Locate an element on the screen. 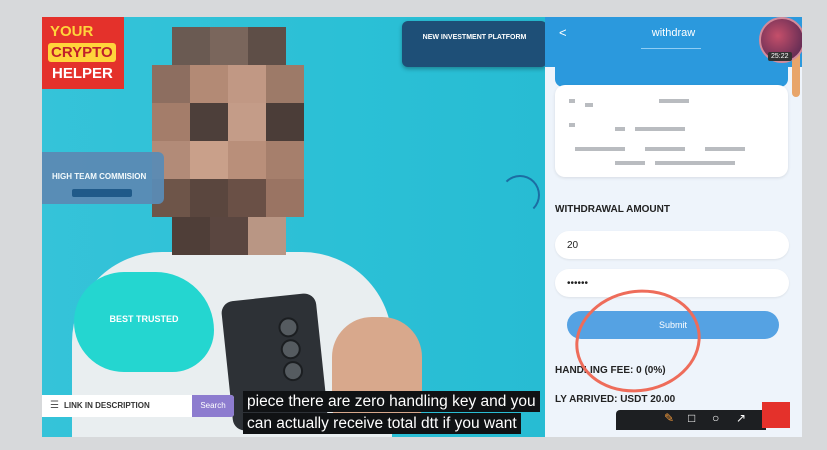 The image size is (827, 450). team-commission-banner: HIGH TEAM COMMISION is located at coordinates (103, 178).